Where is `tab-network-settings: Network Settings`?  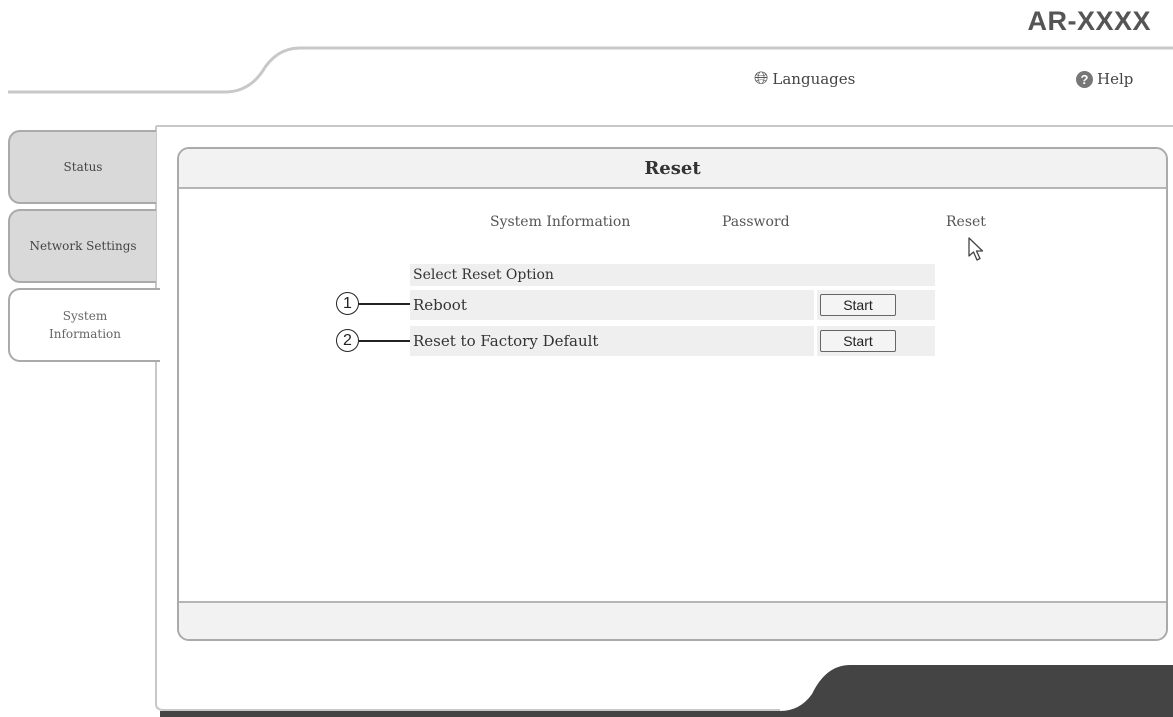 tab-network-settings: Network Settings is located at coordinates (82, 246).